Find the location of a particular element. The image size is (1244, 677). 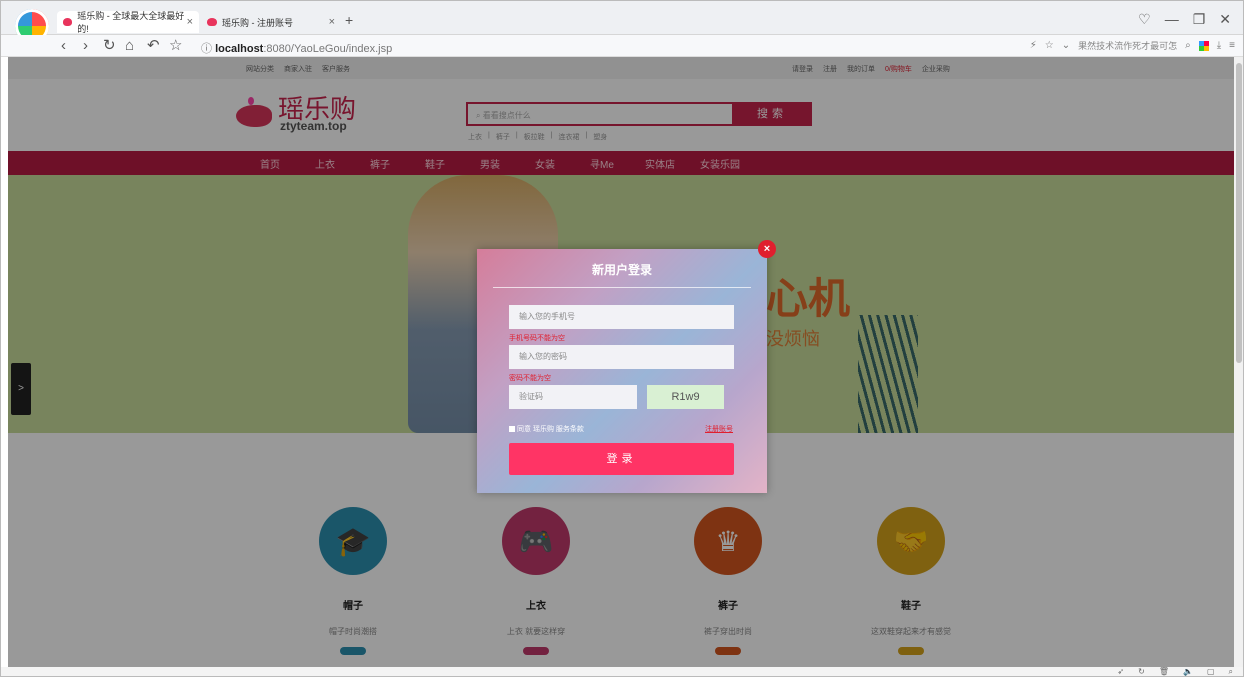

tab-register: 瑶乐购 - 注册账号 × is located at coordinates (271, 22).